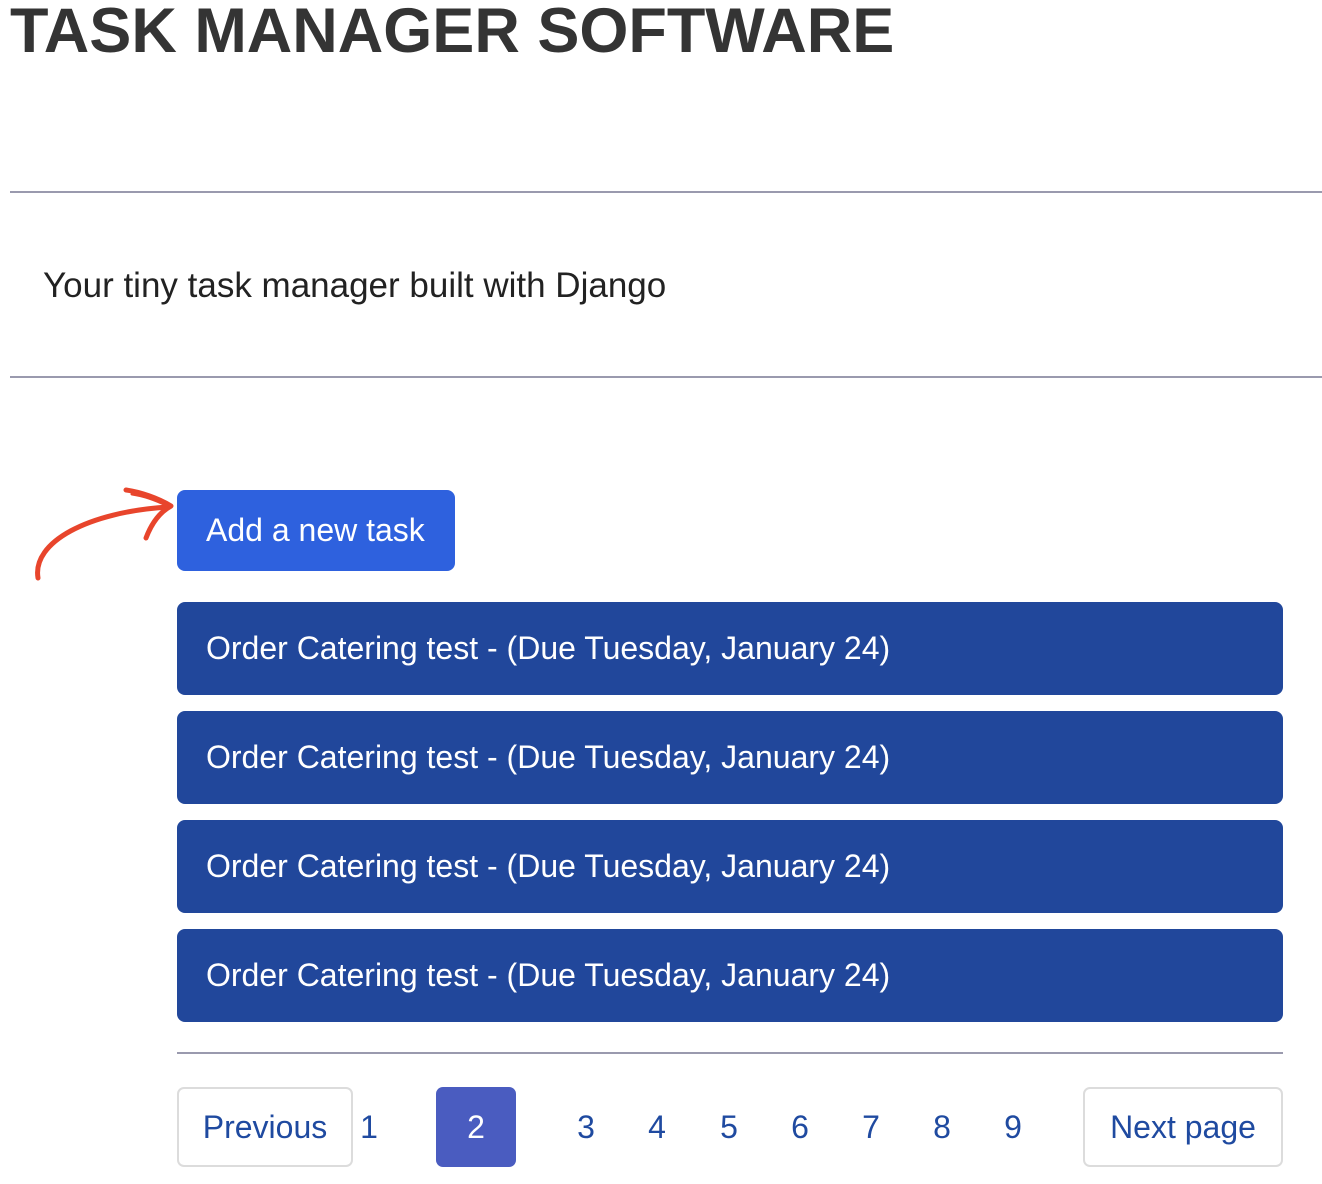 This screenshot has height=1184, width=1322. I want to click on page-link-2-current: 2, so click(476, 1127).